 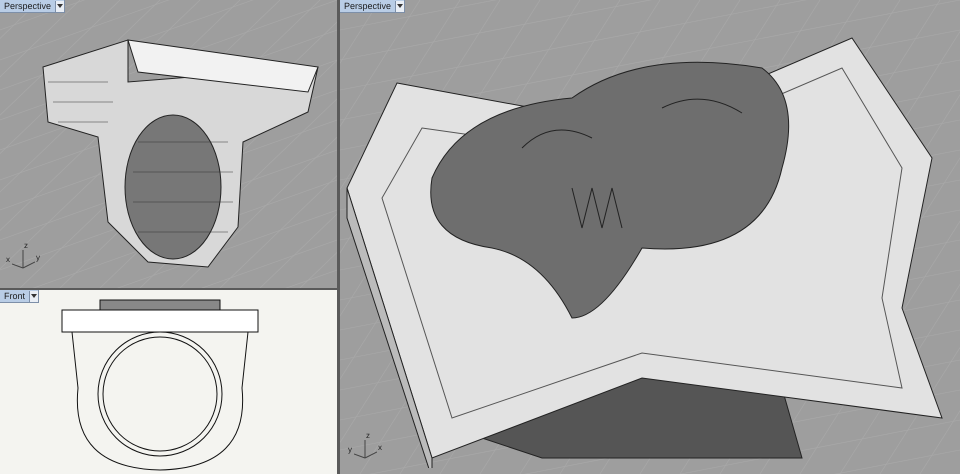 I want to click on viewport: Front, so click(x=168, y=382).